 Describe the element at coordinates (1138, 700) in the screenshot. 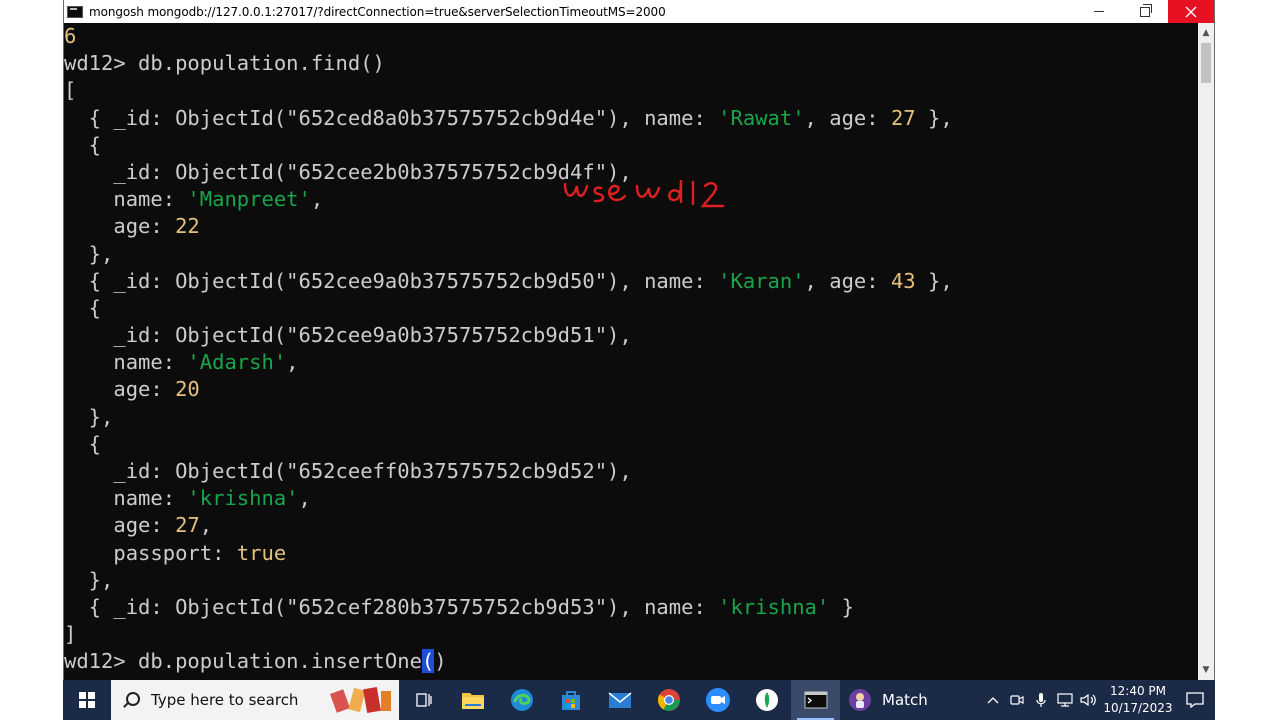

I see `taskbar-clock: 12:40 PM 10/17/2023` at that location.